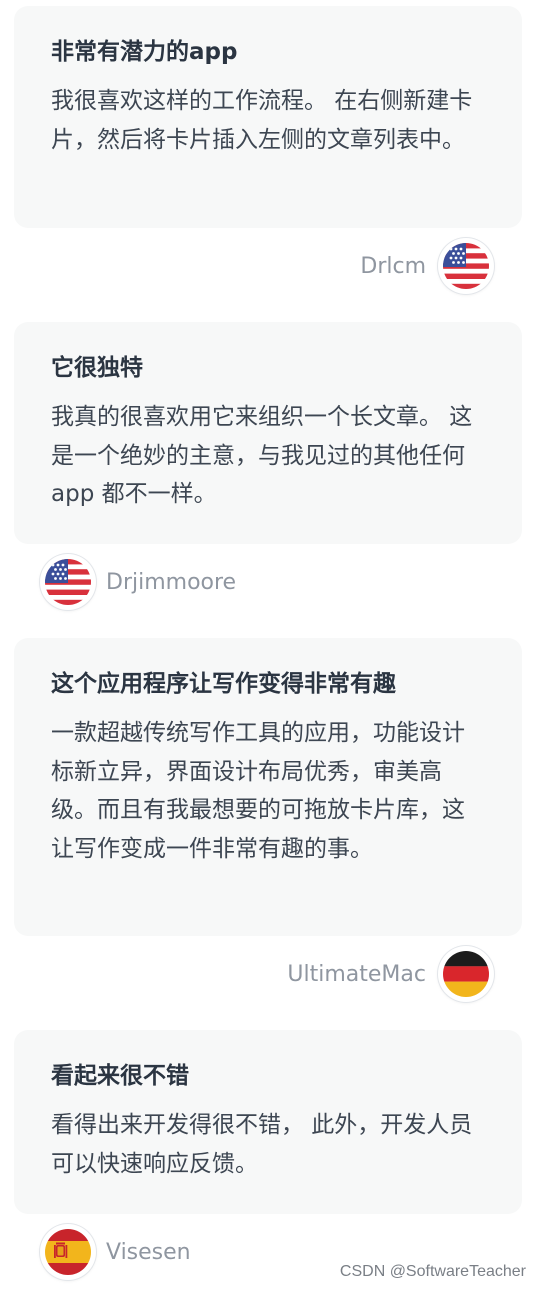 The width and height of the screenshot is (542, 1292). Describe the element at coordinates (466, 974) in the screenshot. I see `germany-flag-icon` at that location.